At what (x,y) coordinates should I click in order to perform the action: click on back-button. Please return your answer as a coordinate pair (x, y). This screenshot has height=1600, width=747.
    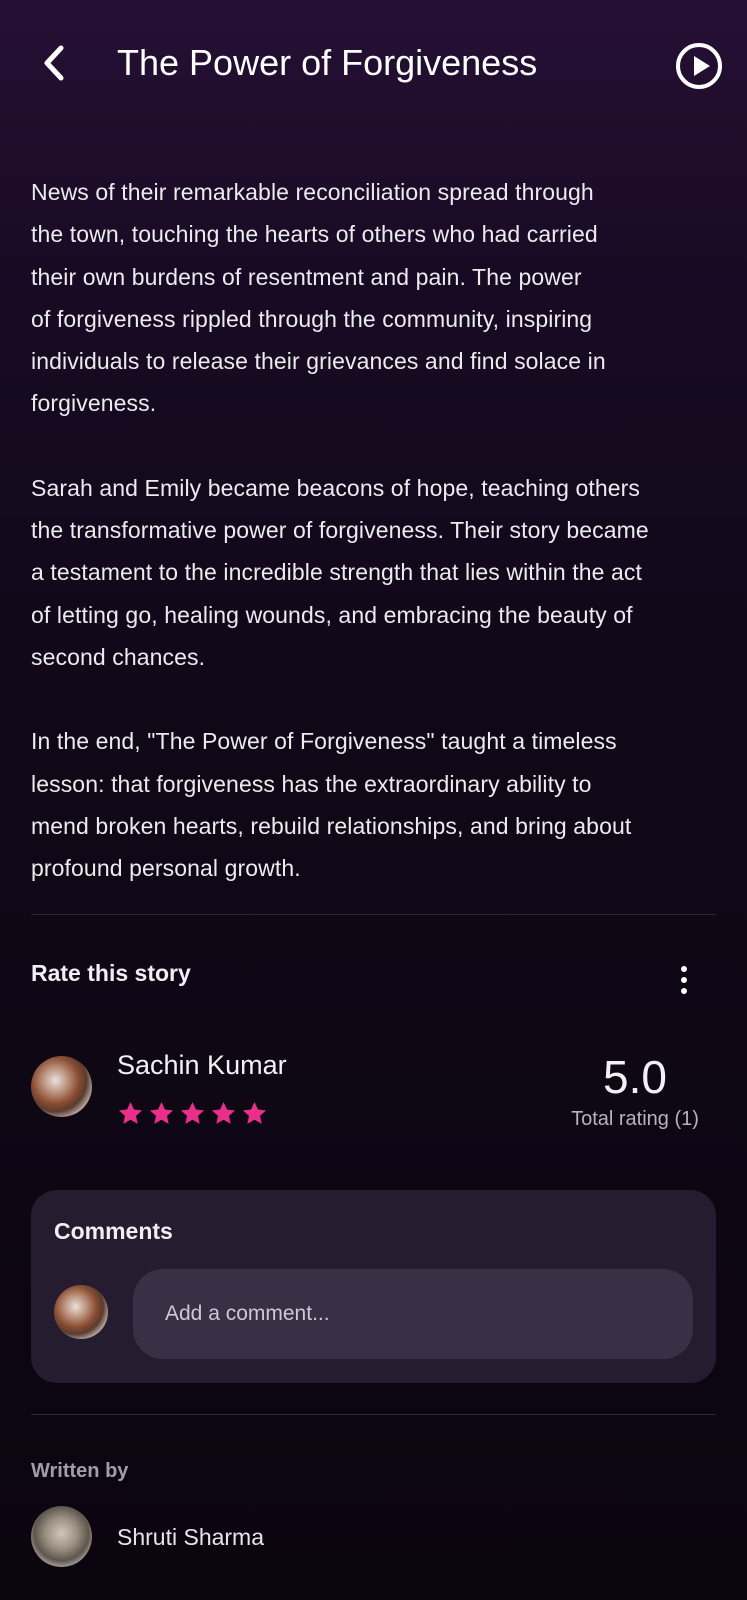
    Looking at the image, I should click on (54, 63).